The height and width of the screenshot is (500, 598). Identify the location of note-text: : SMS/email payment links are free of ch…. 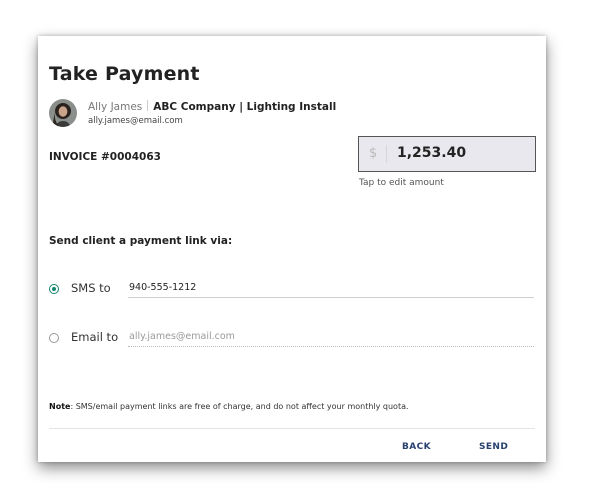
(239, 406).